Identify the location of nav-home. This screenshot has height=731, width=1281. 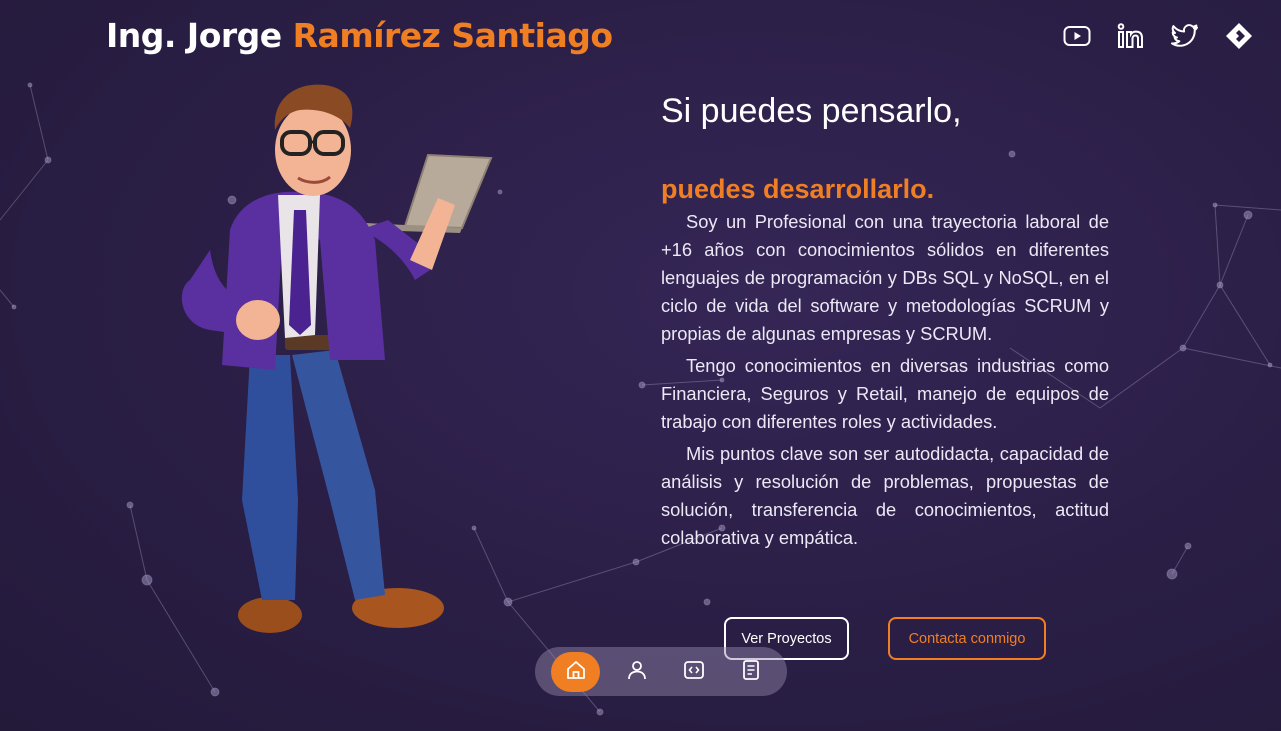
(575, 671).